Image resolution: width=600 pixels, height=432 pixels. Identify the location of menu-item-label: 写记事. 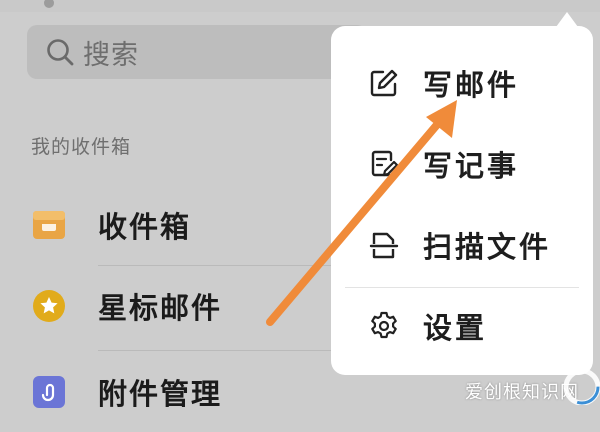
(471, 166).